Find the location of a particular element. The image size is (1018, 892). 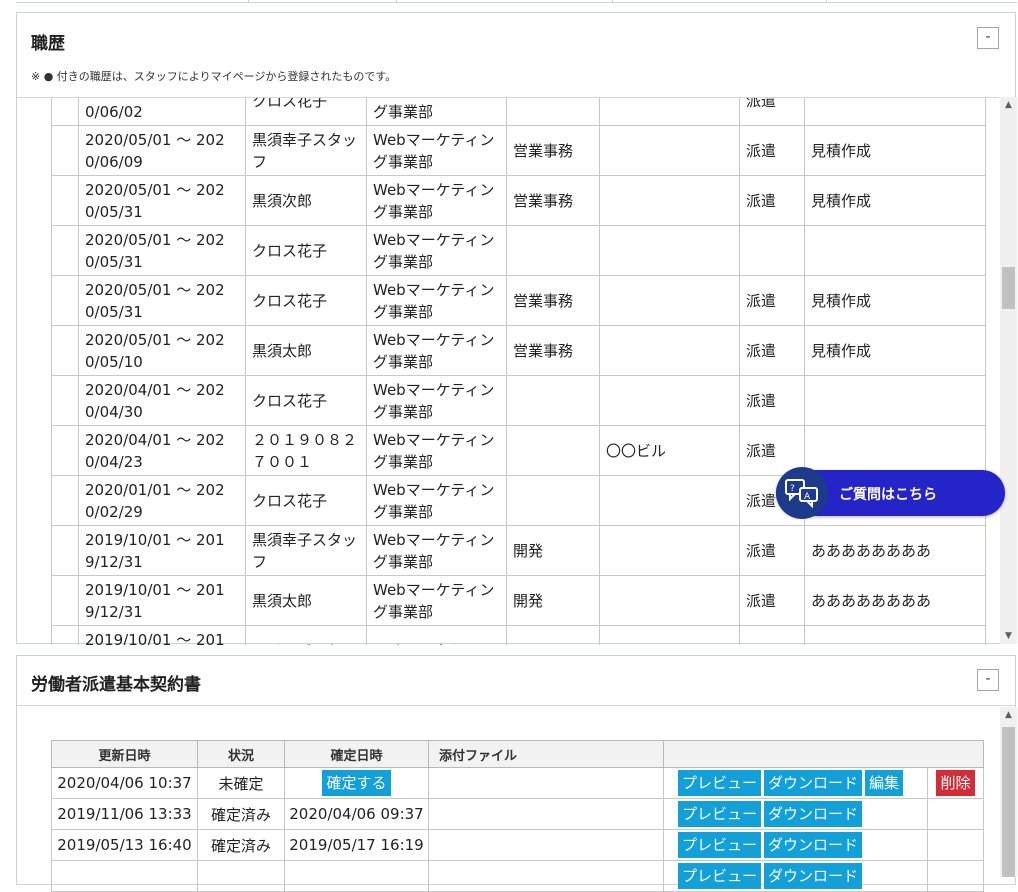

cell-confirmed is located at coordinates (356, 876).